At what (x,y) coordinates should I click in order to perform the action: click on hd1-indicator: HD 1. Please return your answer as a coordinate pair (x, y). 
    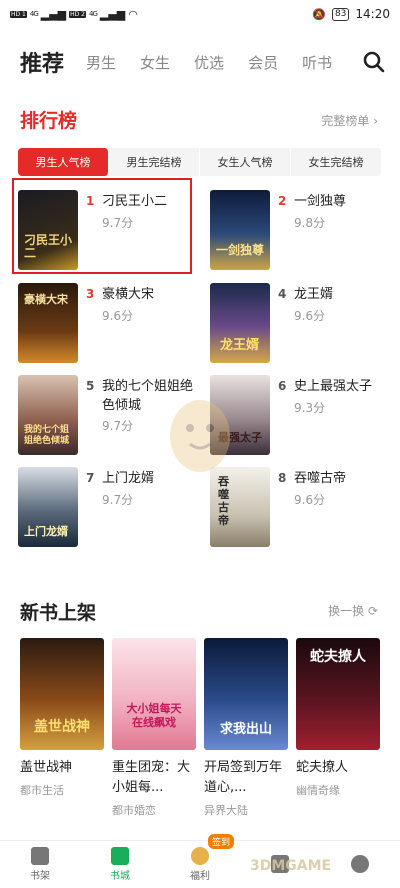
    Looking at the image, I should click on (18, 14).